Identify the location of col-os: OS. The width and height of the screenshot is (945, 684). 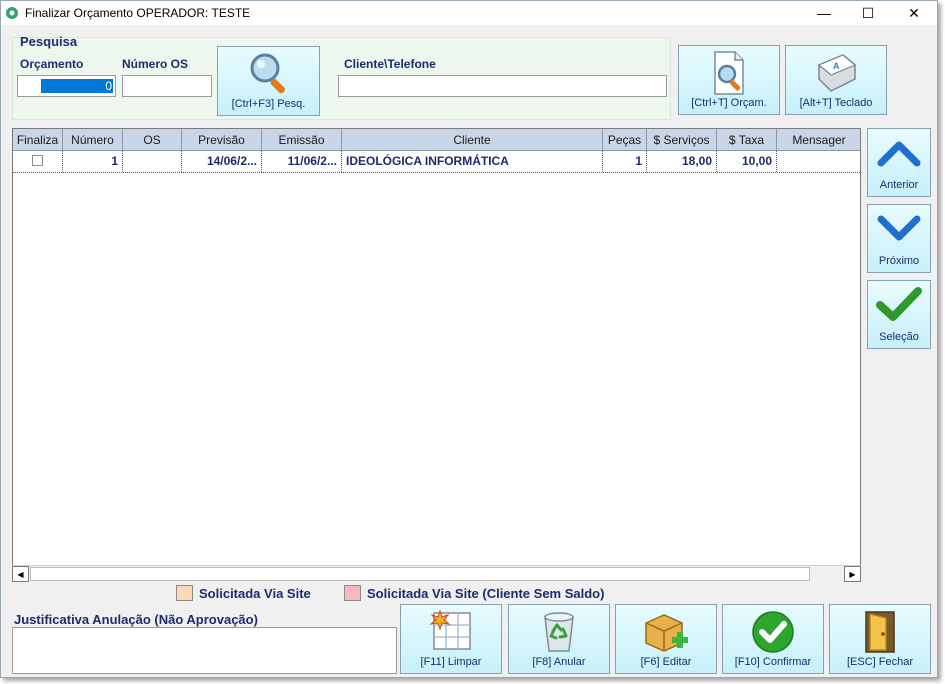
(152, 140).